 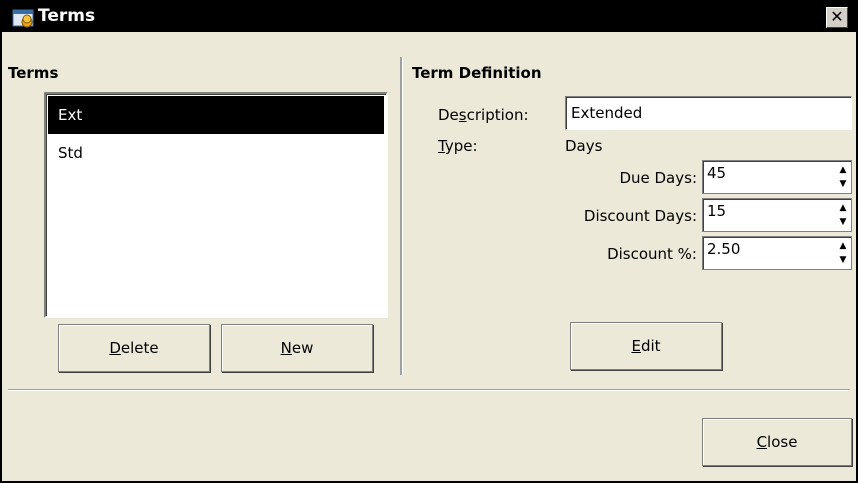 I want to click on discount-pct-label: Discount %:, so click(x=652, y=254).